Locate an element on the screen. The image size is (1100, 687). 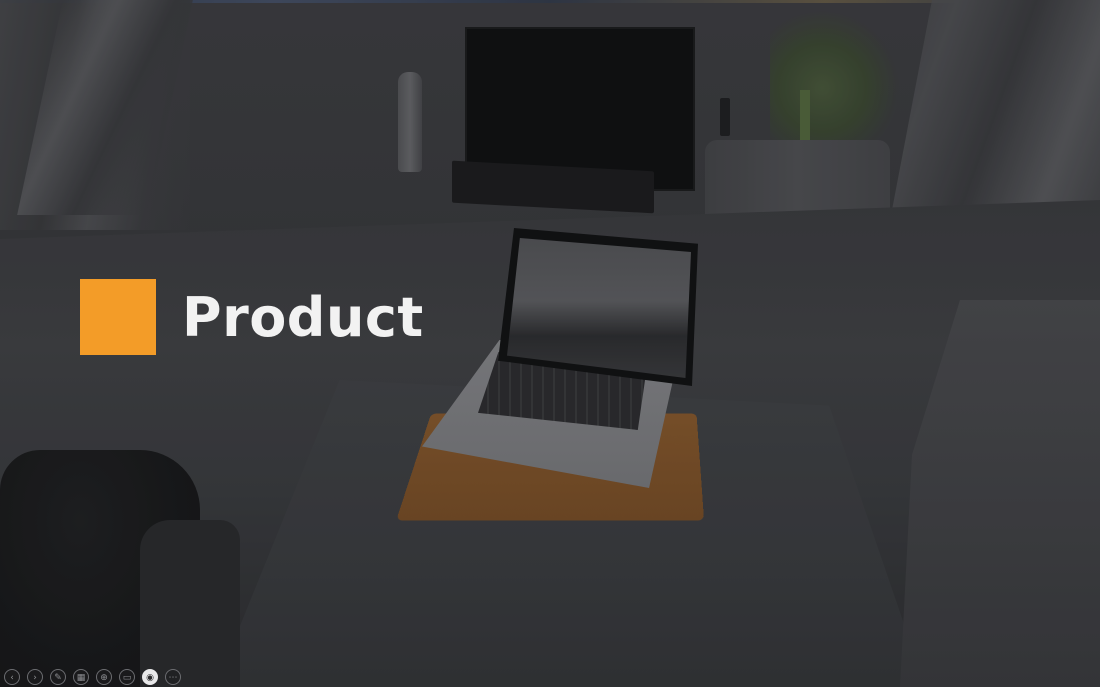
accent-square is located at coordinates (118, 317).